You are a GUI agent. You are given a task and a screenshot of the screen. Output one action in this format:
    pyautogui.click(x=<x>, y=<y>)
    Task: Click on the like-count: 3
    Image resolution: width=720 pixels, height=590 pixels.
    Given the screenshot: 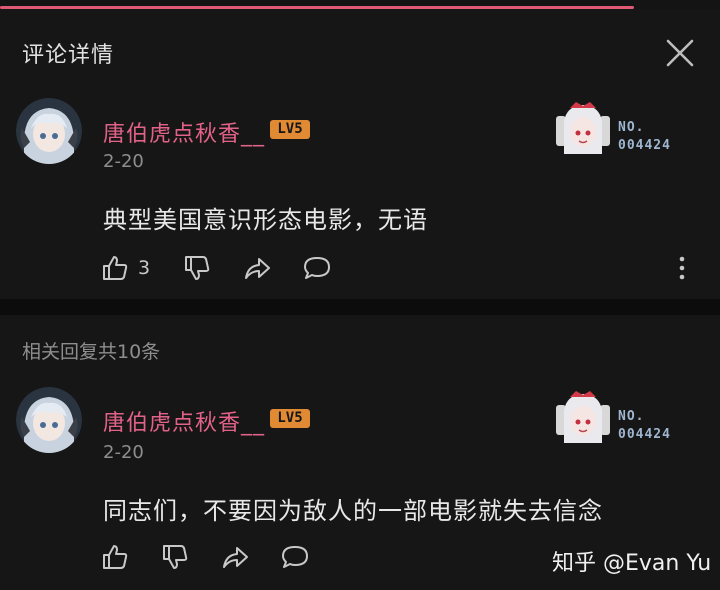 What is the action you would take?
    pyautogui.click(x=144, y=268)
    